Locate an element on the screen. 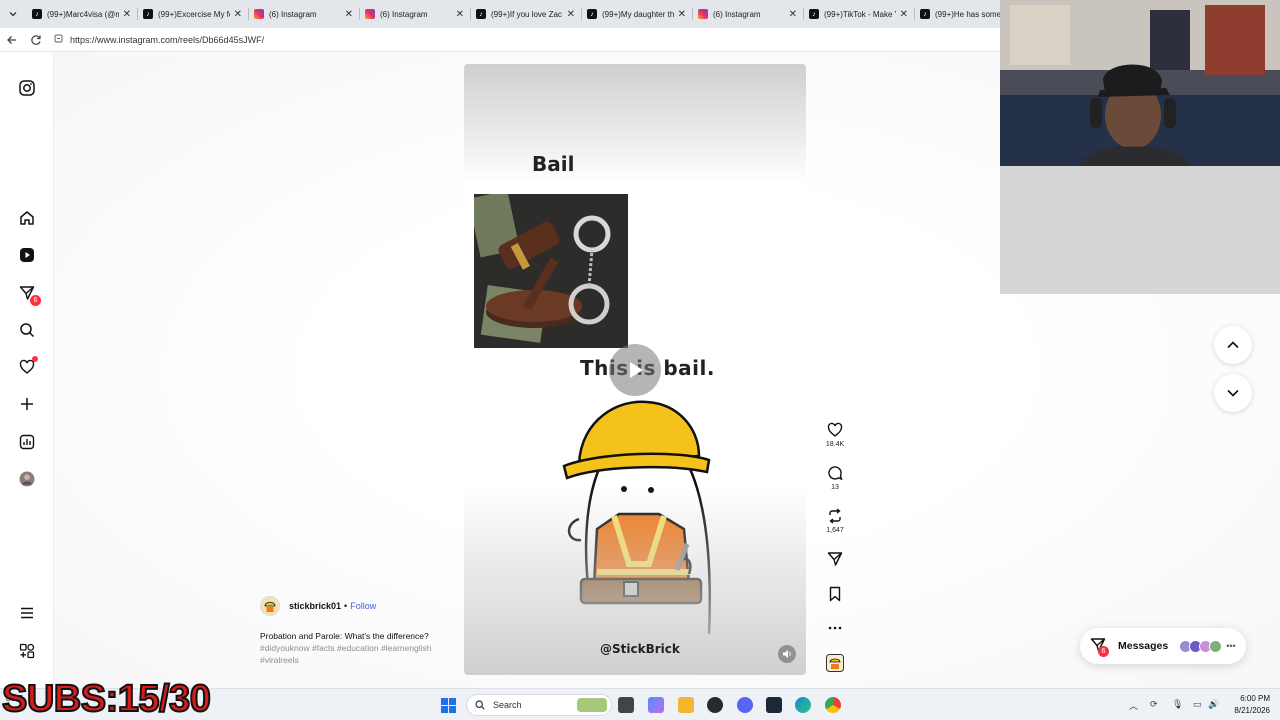 This screenshot has width=1280, height=720. play-icon is located at coordinates (636, 370).